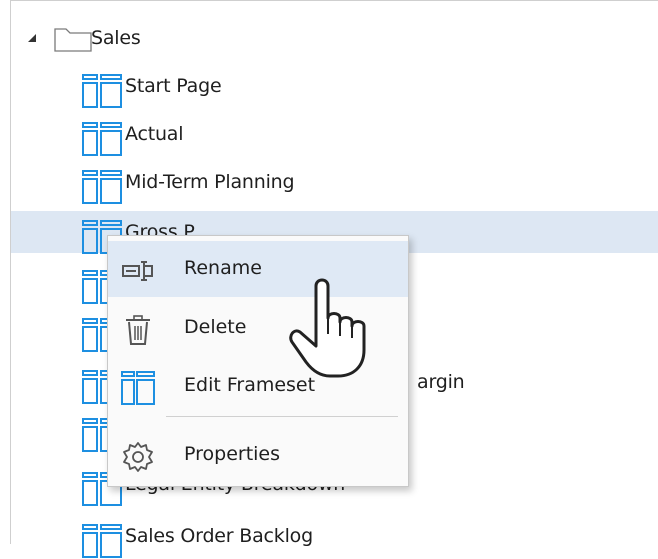  I want to click on rename-icon, so click(137, 271).